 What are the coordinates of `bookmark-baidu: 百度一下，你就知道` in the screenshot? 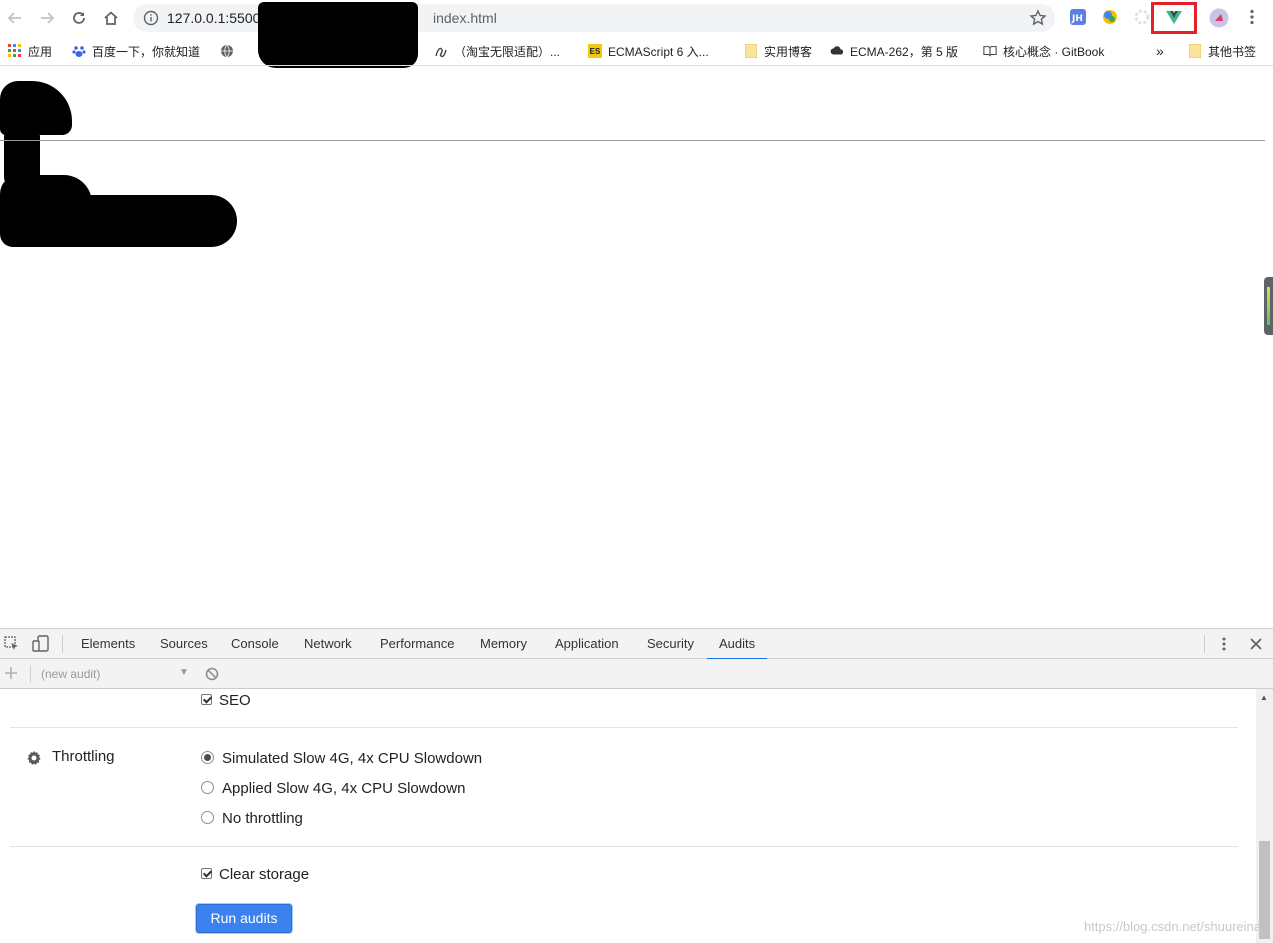 It's located at (136, 51).